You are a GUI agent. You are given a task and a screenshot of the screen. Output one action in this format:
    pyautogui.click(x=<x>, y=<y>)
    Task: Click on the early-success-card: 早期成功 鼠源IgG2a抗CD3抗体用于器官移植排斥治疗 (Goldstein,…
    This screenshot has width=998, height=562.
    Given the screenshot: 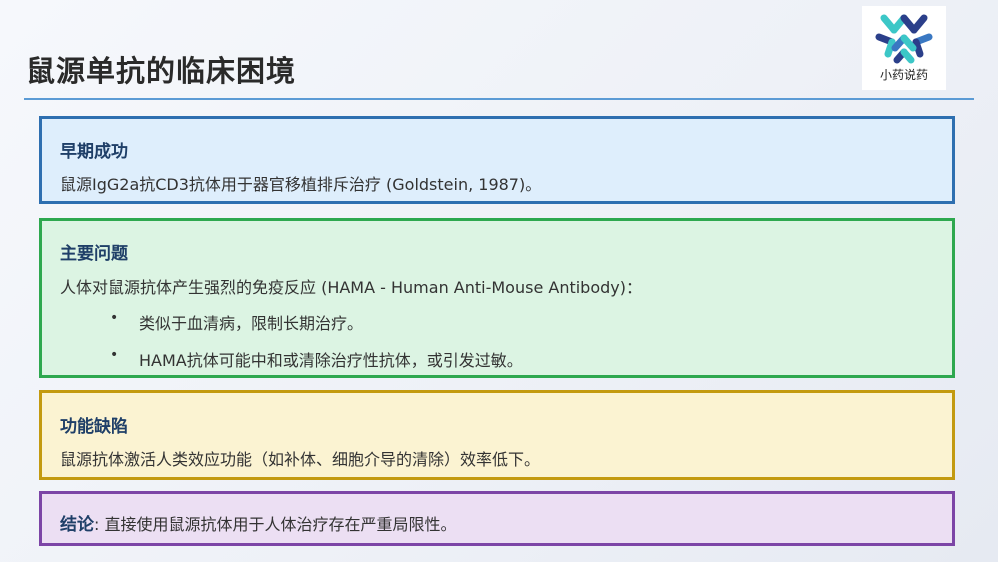 What is the action you would take?
    pyautogui.click(x=497, y=160)
    